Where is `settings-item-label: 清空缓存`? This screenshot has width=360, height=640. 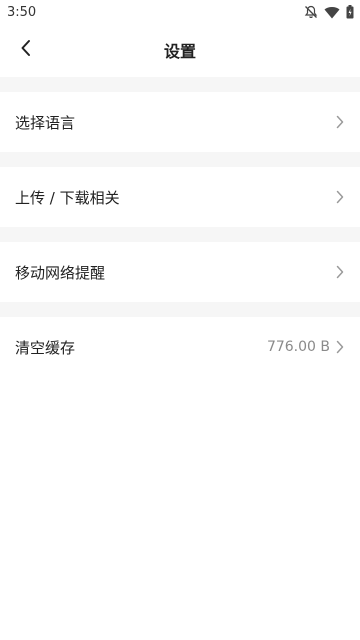 settings-item-label: 清空缓存 is located at coordinates (45, 347).